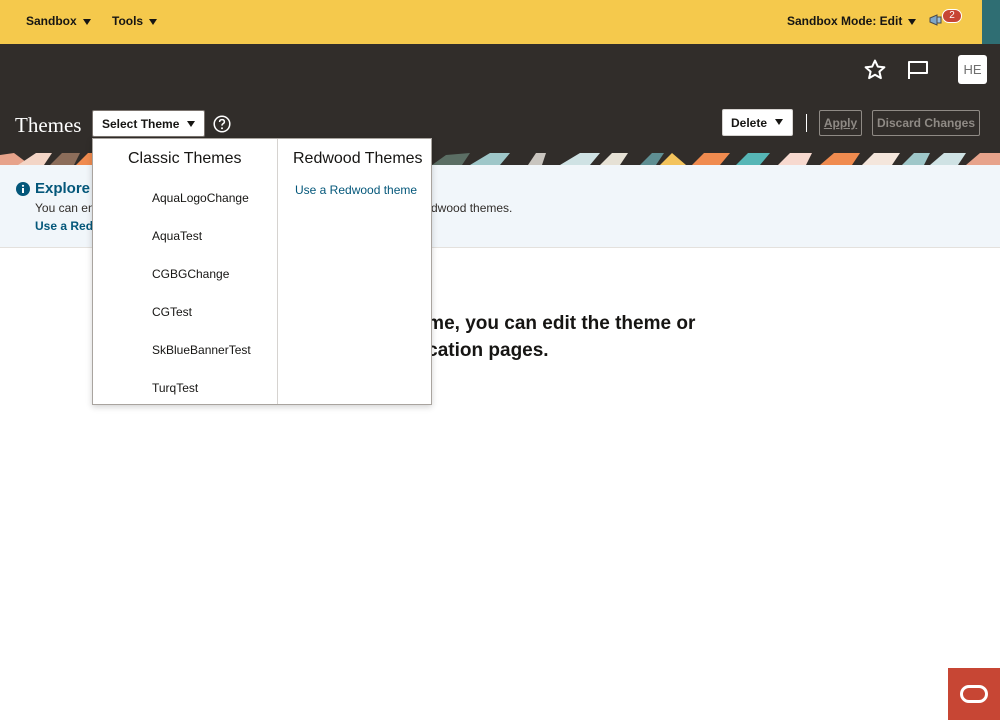 This screenshot has height=720, width=1000. I want to click on sandbox-bar: Sandbox Tools Sandbox Mode: Edit 2, so click(500, 22).